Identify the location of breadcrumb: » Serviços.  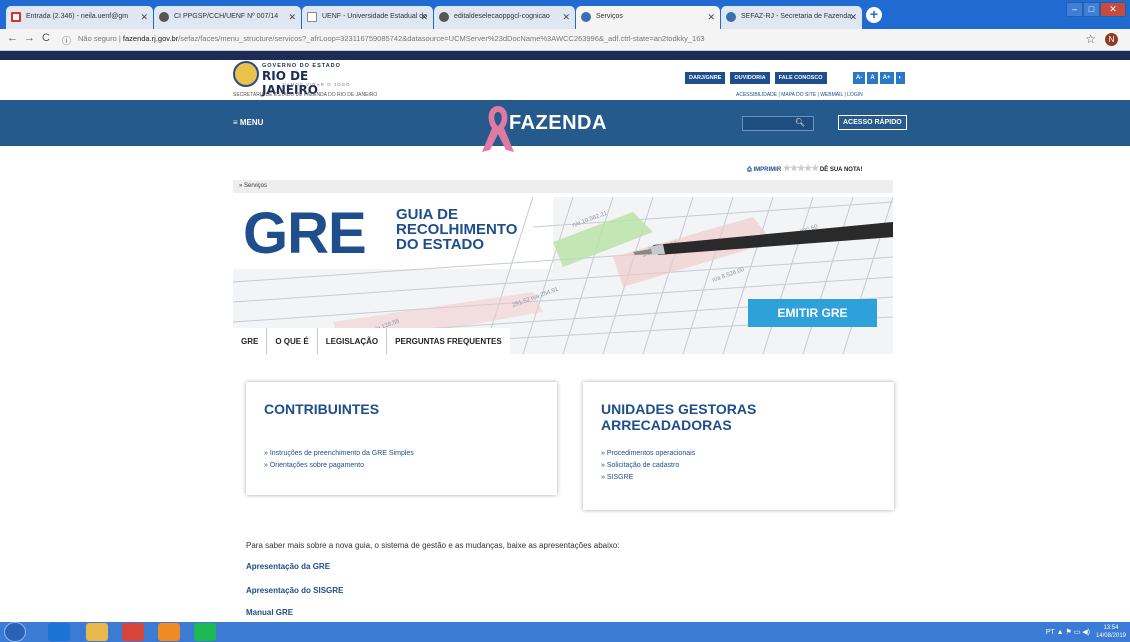
(563, 186).